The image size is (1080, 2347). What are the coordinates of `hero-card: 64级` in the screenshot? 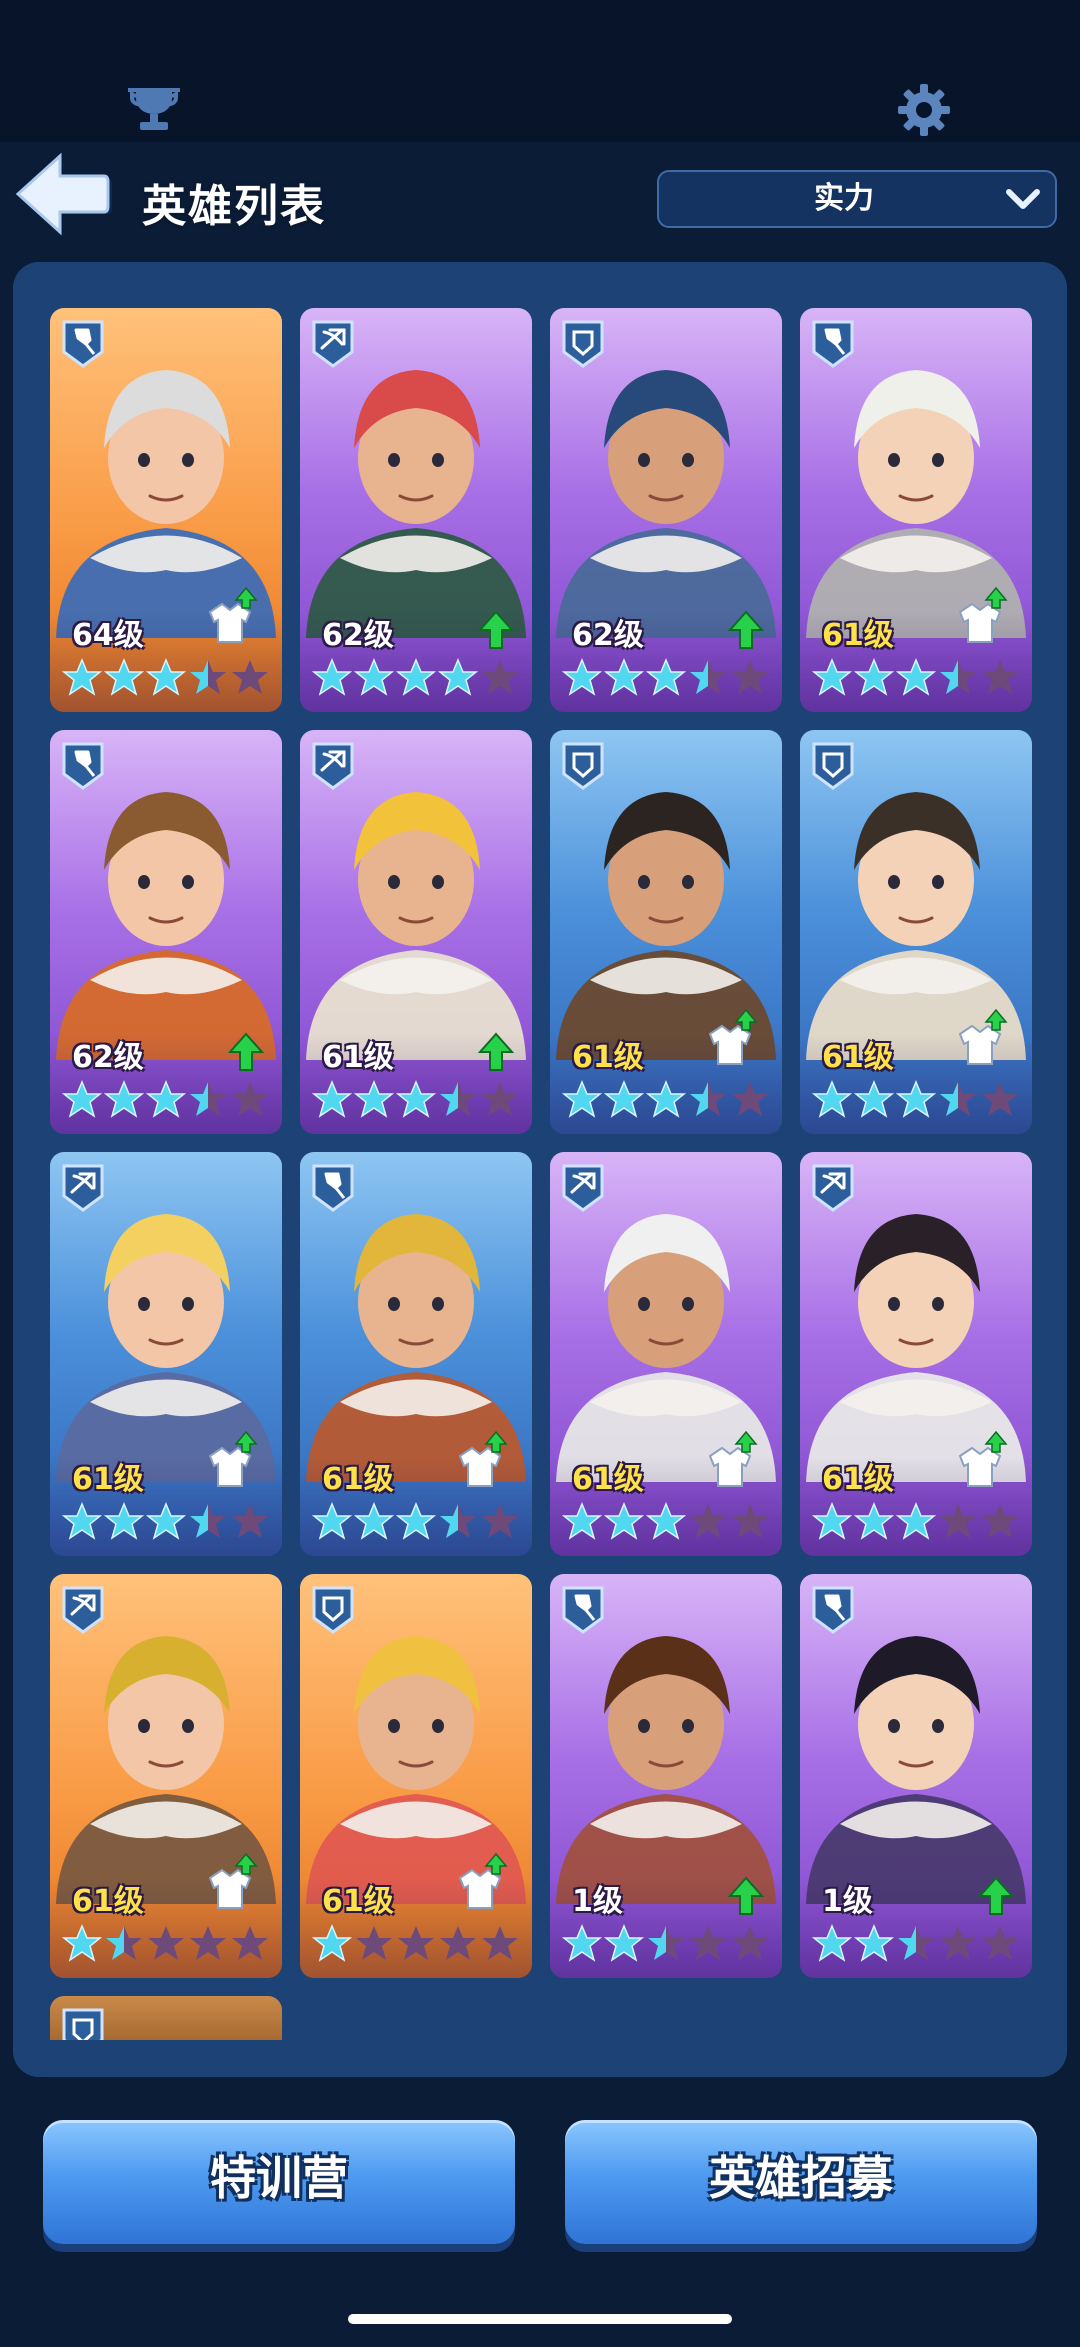 It's located at (166, 510).